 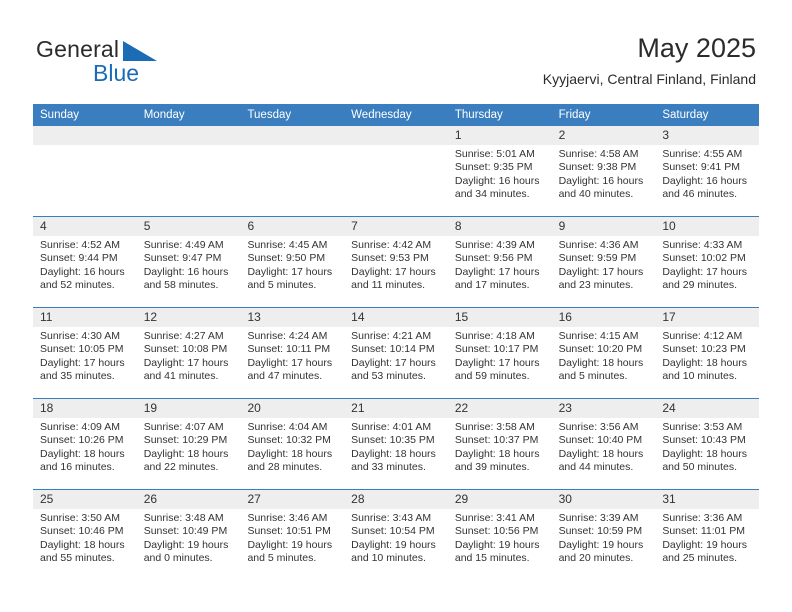 What do you see at coordinates (82, 278) in the screenshot?
I see `daylight-text: Daylight: 16 hours and 52 minutes.` at bounding box center [82, 278].